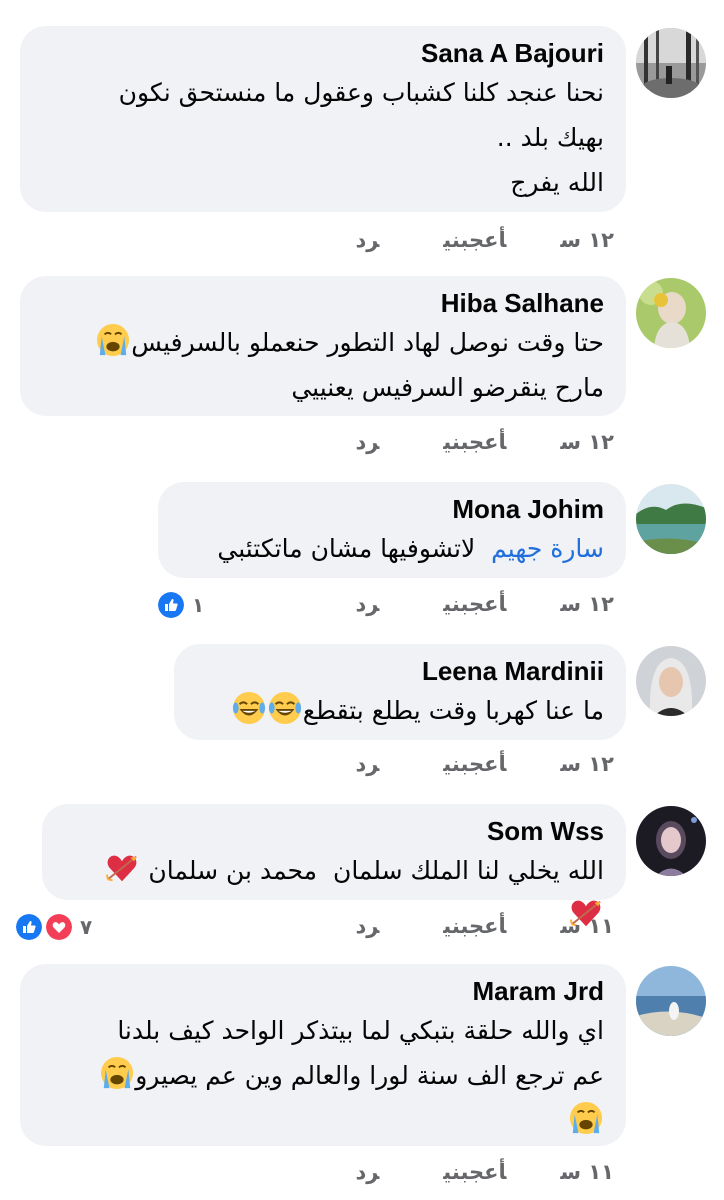 The width and height of the screenshot is (724, 1200). I want to click on reaction-count: ٧, so click(86, 927).